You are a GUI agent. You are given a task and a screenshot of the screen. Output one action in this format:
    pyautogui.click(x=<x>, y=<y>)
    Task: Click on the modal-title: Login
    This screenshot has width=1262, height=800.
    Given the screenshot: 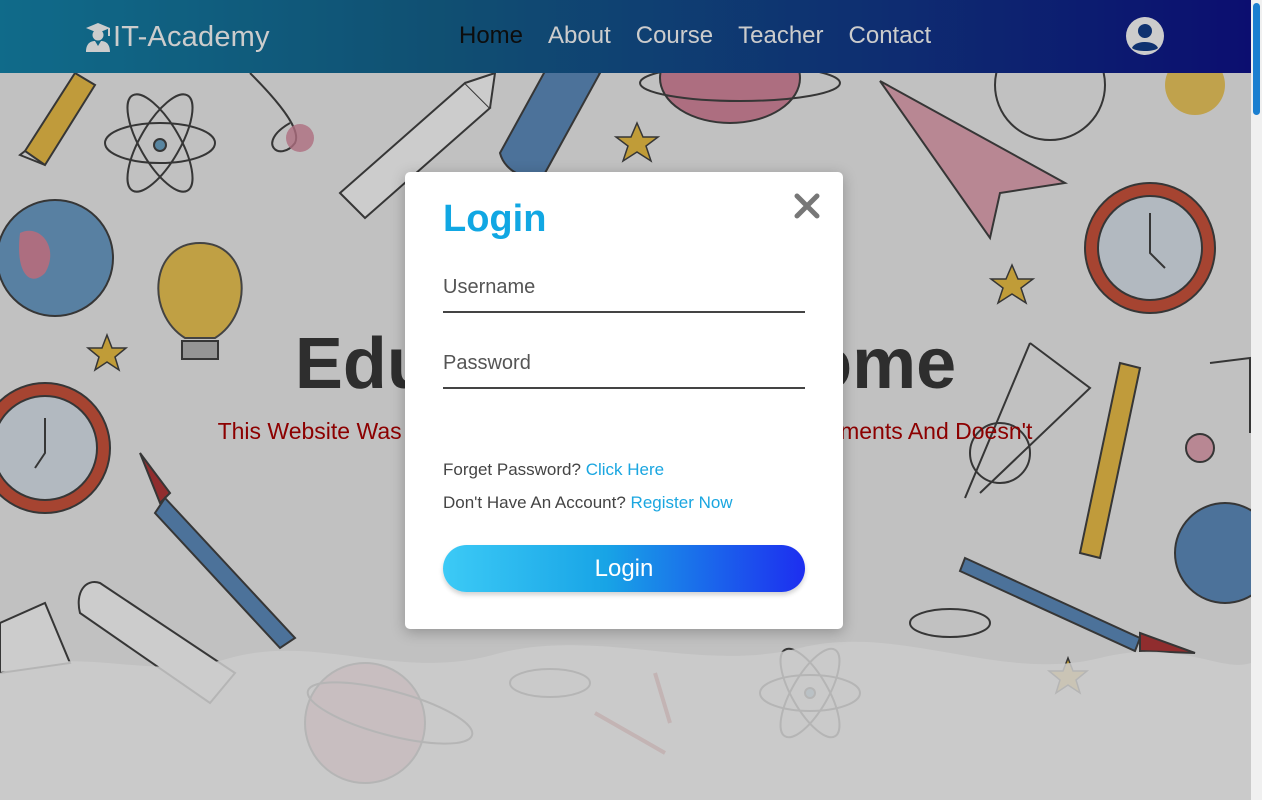 What is the action you would take?
    pyautogui.click(x=495, y=219)
    